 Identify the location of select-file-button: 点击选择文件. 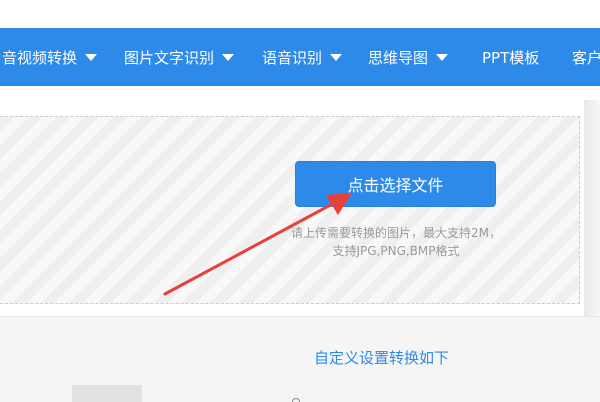
(395, 184).